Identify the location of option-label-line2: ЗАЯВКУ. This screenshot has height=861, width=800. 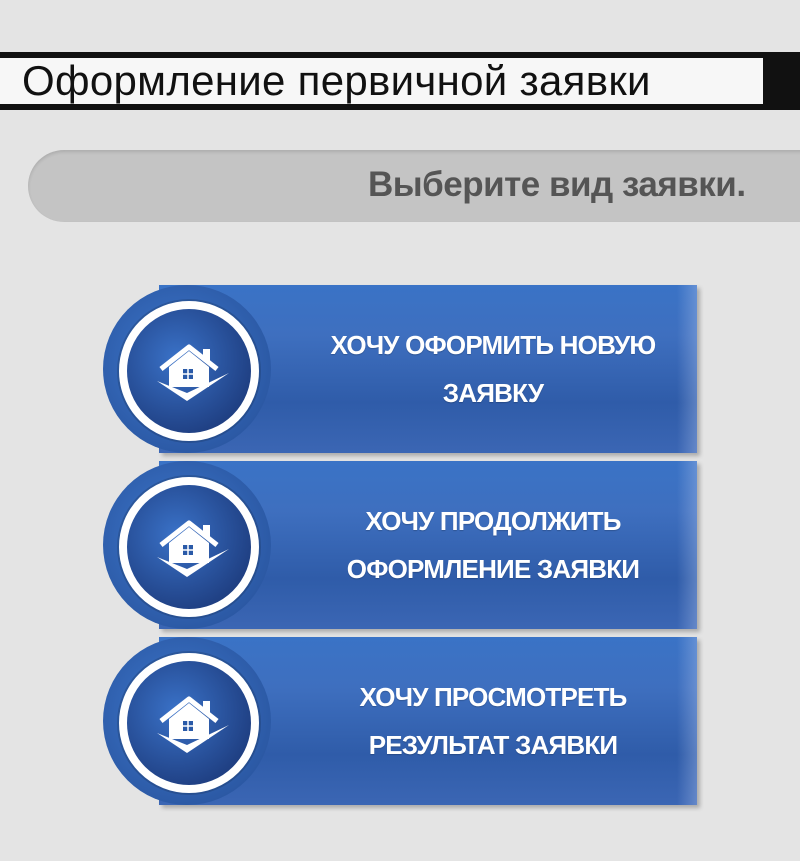
(493, 393).